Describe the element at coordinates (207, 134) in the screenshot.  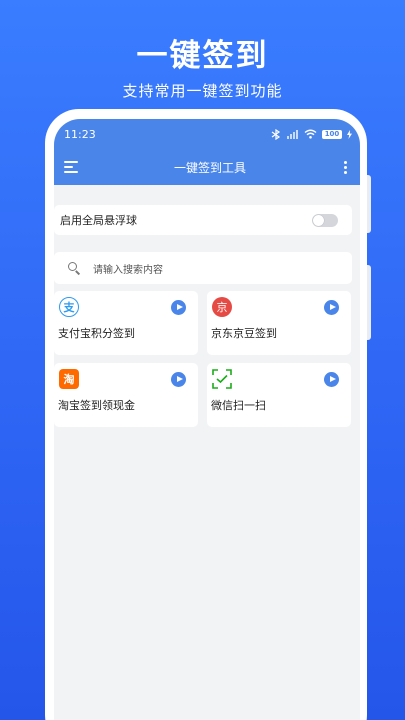
I see `status-bar: 11:23 100` at that location.